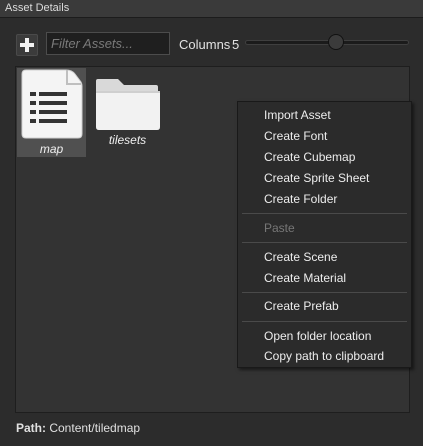  I want to click on asset-item-label: tilesets, so click(127, 140).